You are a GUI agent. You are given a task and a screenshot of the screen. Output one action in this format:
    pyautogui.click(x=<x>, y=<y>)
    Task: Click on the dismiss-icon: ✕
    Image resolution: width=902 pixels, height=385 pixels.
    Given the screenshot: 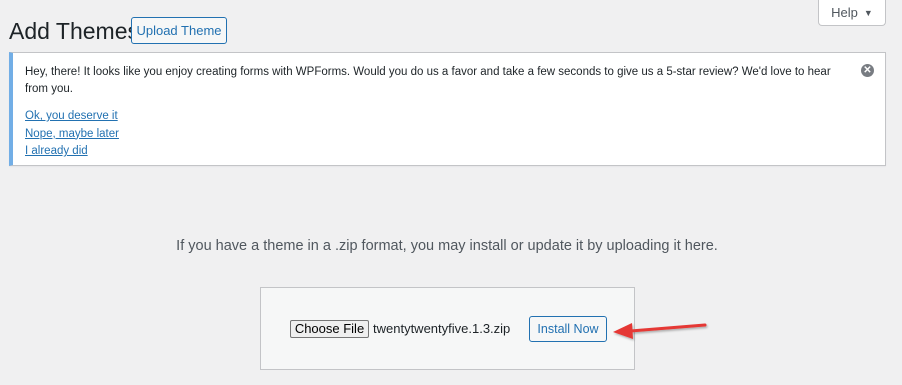 What is the action you would take?
    pyautogui.click(x=867, y=70)
    